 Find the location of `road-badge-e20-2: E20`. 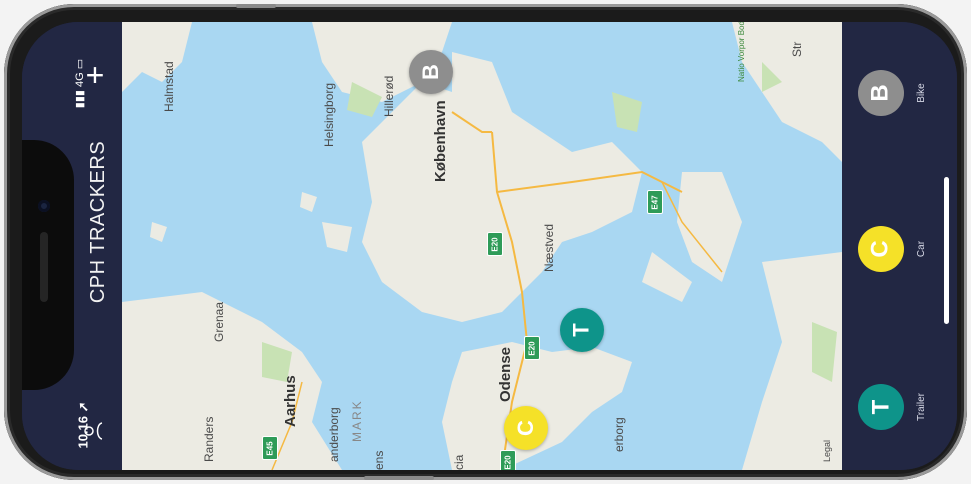

road-badge-e20-2: E20 is located at coordinates (532, 348).